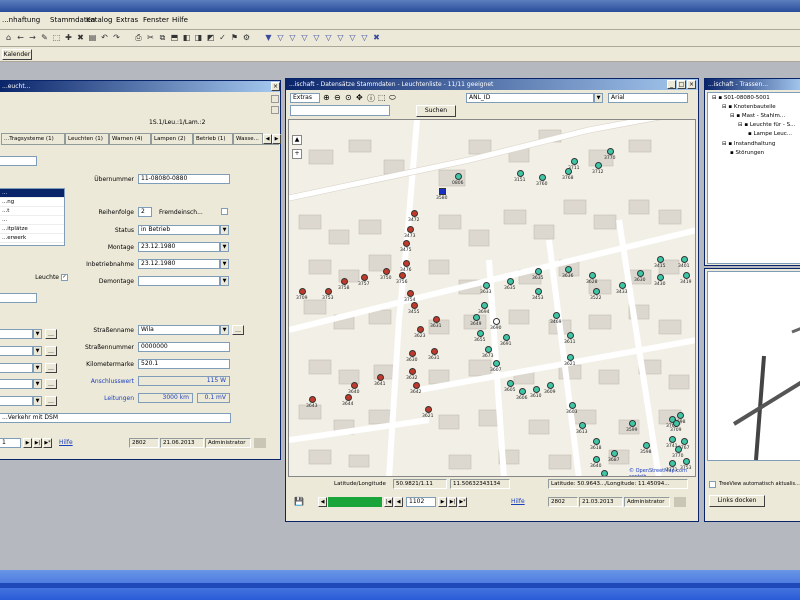  What do you see at coordinates (64, 277) in the screenshot?
I see `leuchte-checkbox: ✓` at bounding box center [64, 277].